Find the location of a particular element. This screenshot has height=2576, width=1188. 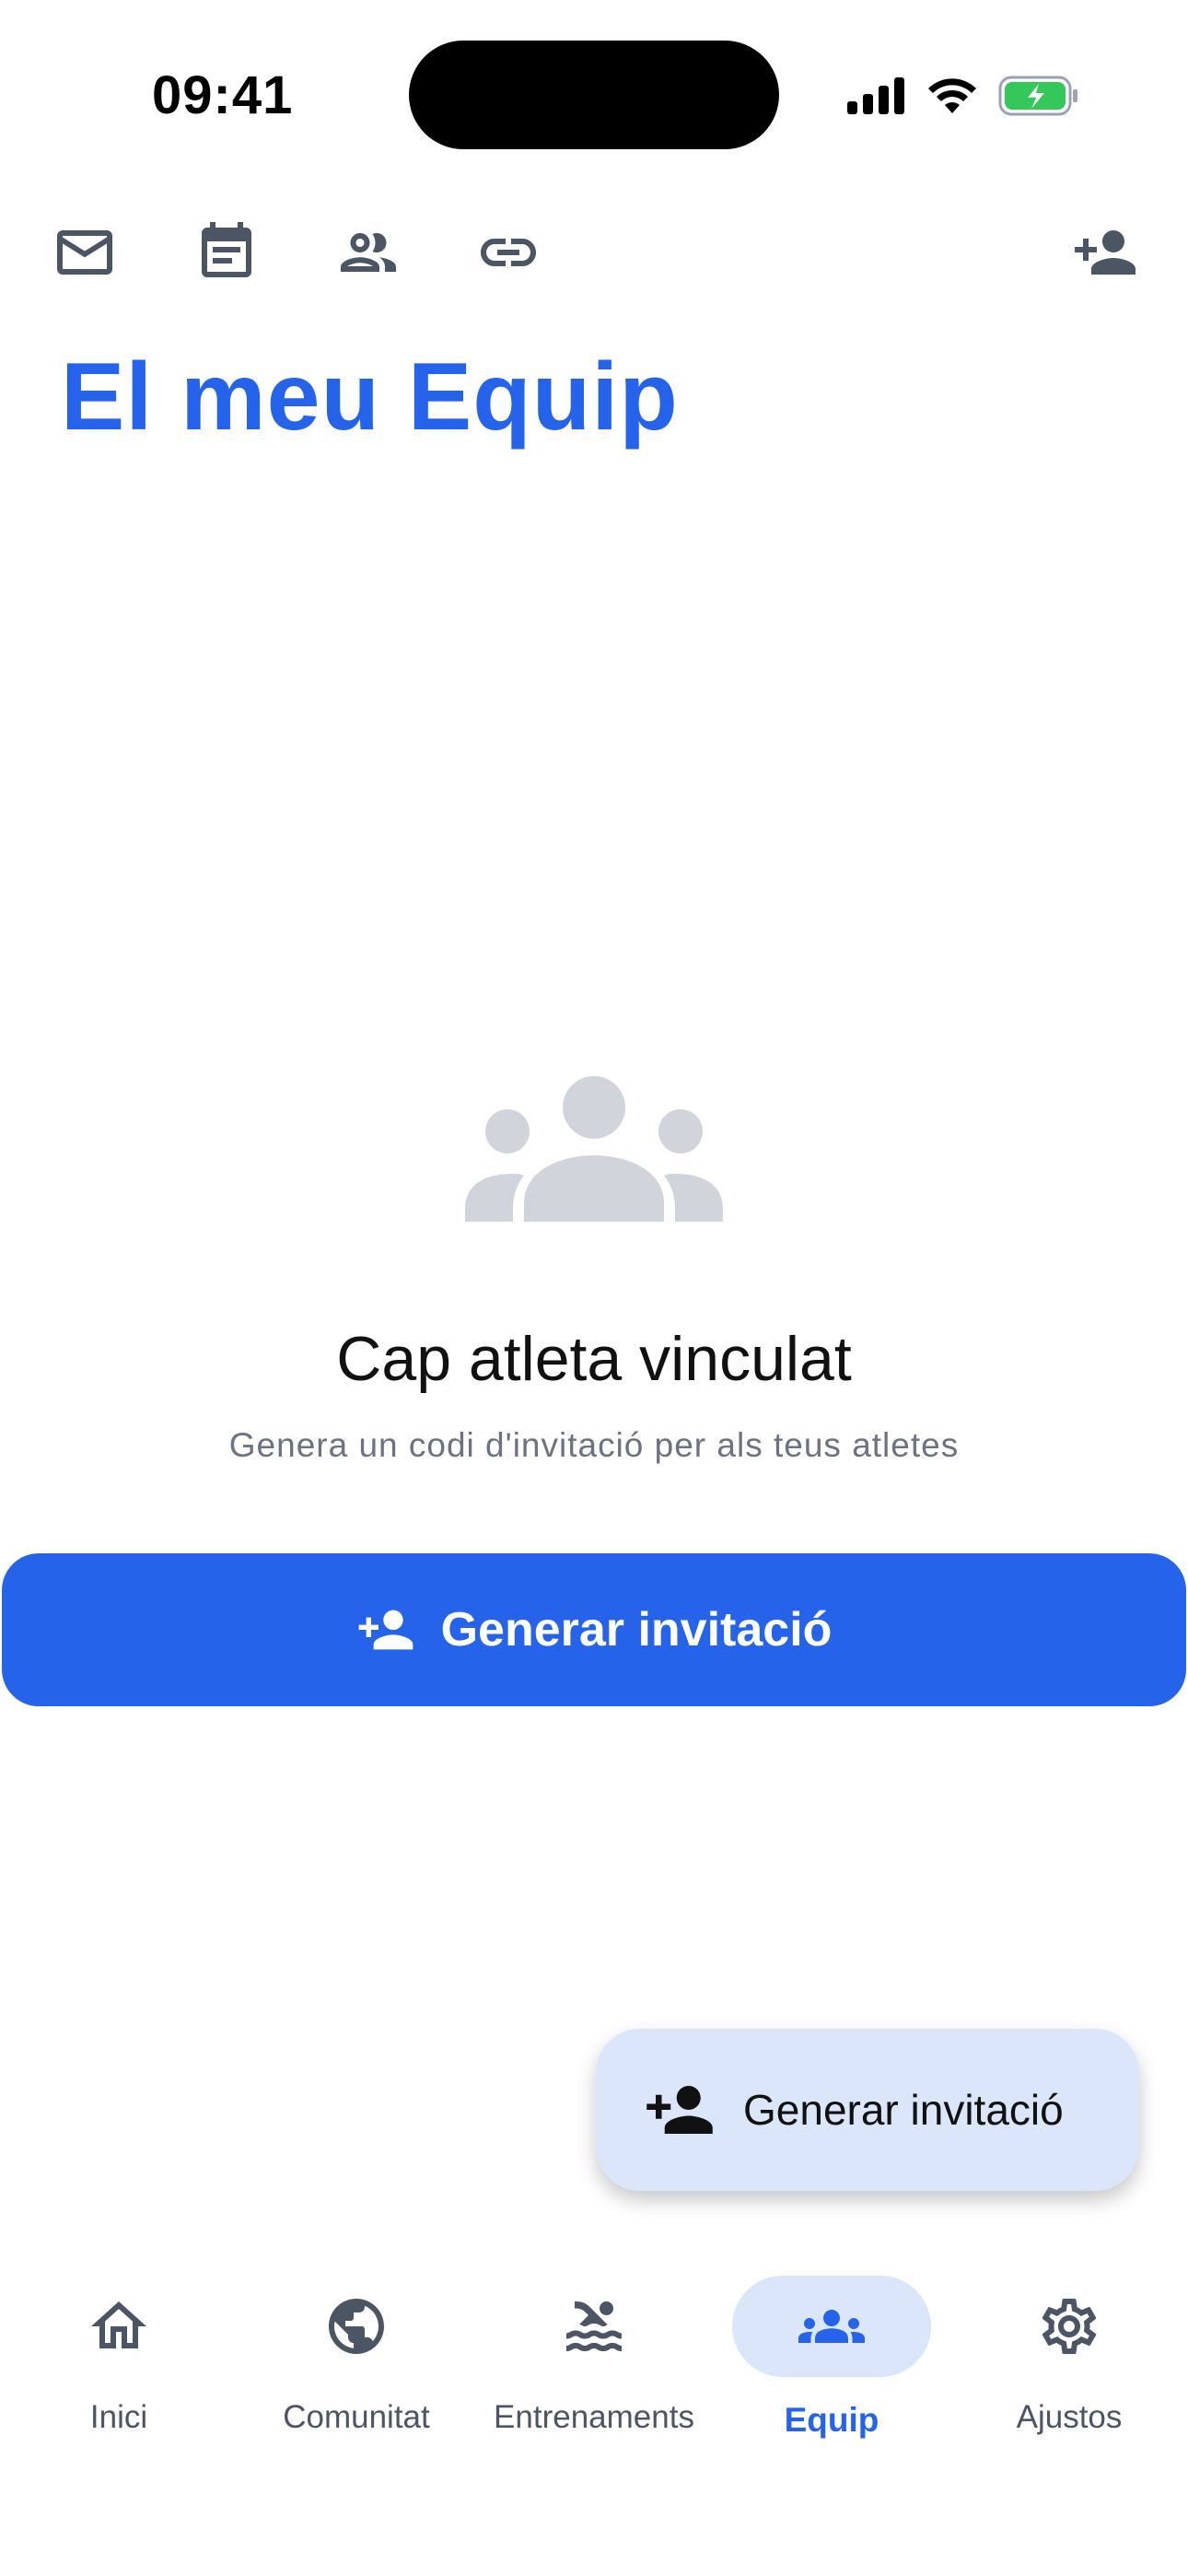

signal-icon is located at coordinates (875, 95).